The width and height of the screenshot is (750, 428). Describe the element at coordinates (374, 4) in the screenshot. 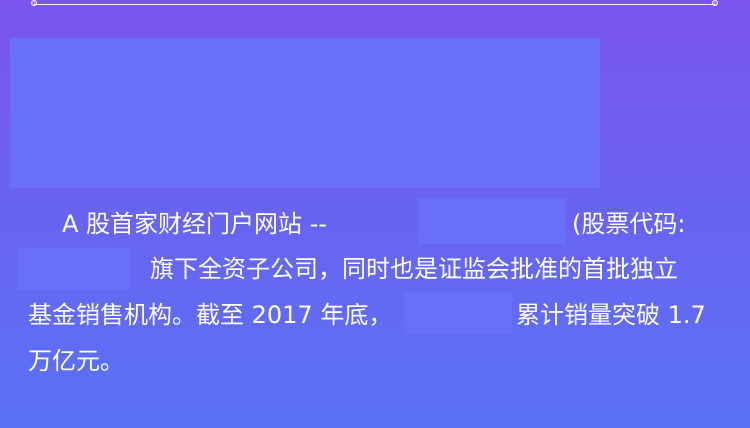

I see `divider-line` at that location.